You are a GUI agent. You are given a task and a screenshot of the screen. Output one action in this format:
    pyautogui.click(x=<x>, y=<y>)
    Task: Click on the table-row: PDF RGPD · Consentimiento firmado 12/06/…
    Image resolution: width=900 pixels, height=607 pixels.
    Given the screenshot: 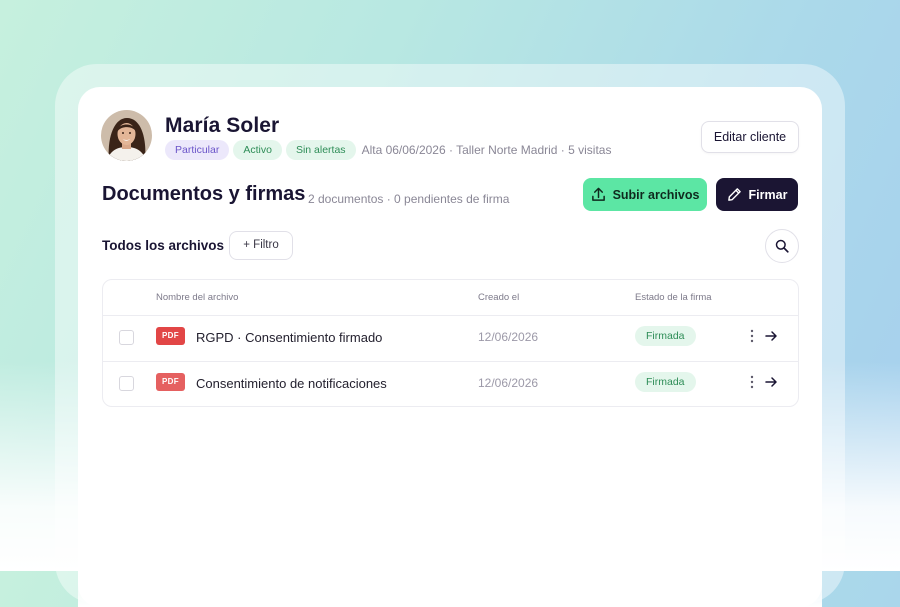 What is the action you would take?
    pyautogui.click(x=450, y=339)
    